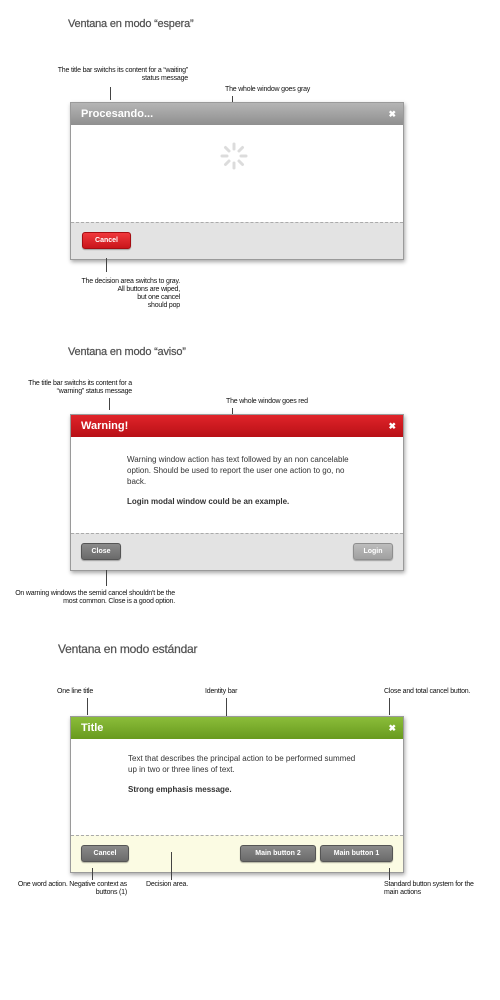 The image size is (500, 1000). Describe the element at coordinates (237, 728) in the screenshot. I see `title-bar: Title ✖` at that location.